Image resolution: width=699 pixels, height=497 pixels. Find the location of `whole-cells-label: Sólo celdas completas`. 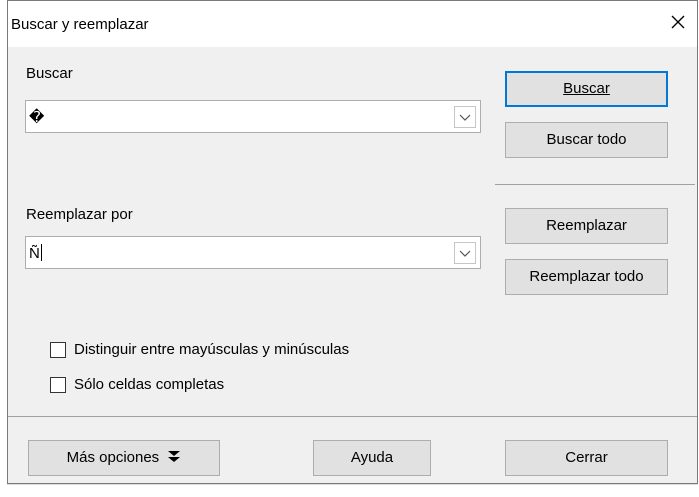

whole-cells-label: Sólo celdas completas is located at coordinates (149, 384).